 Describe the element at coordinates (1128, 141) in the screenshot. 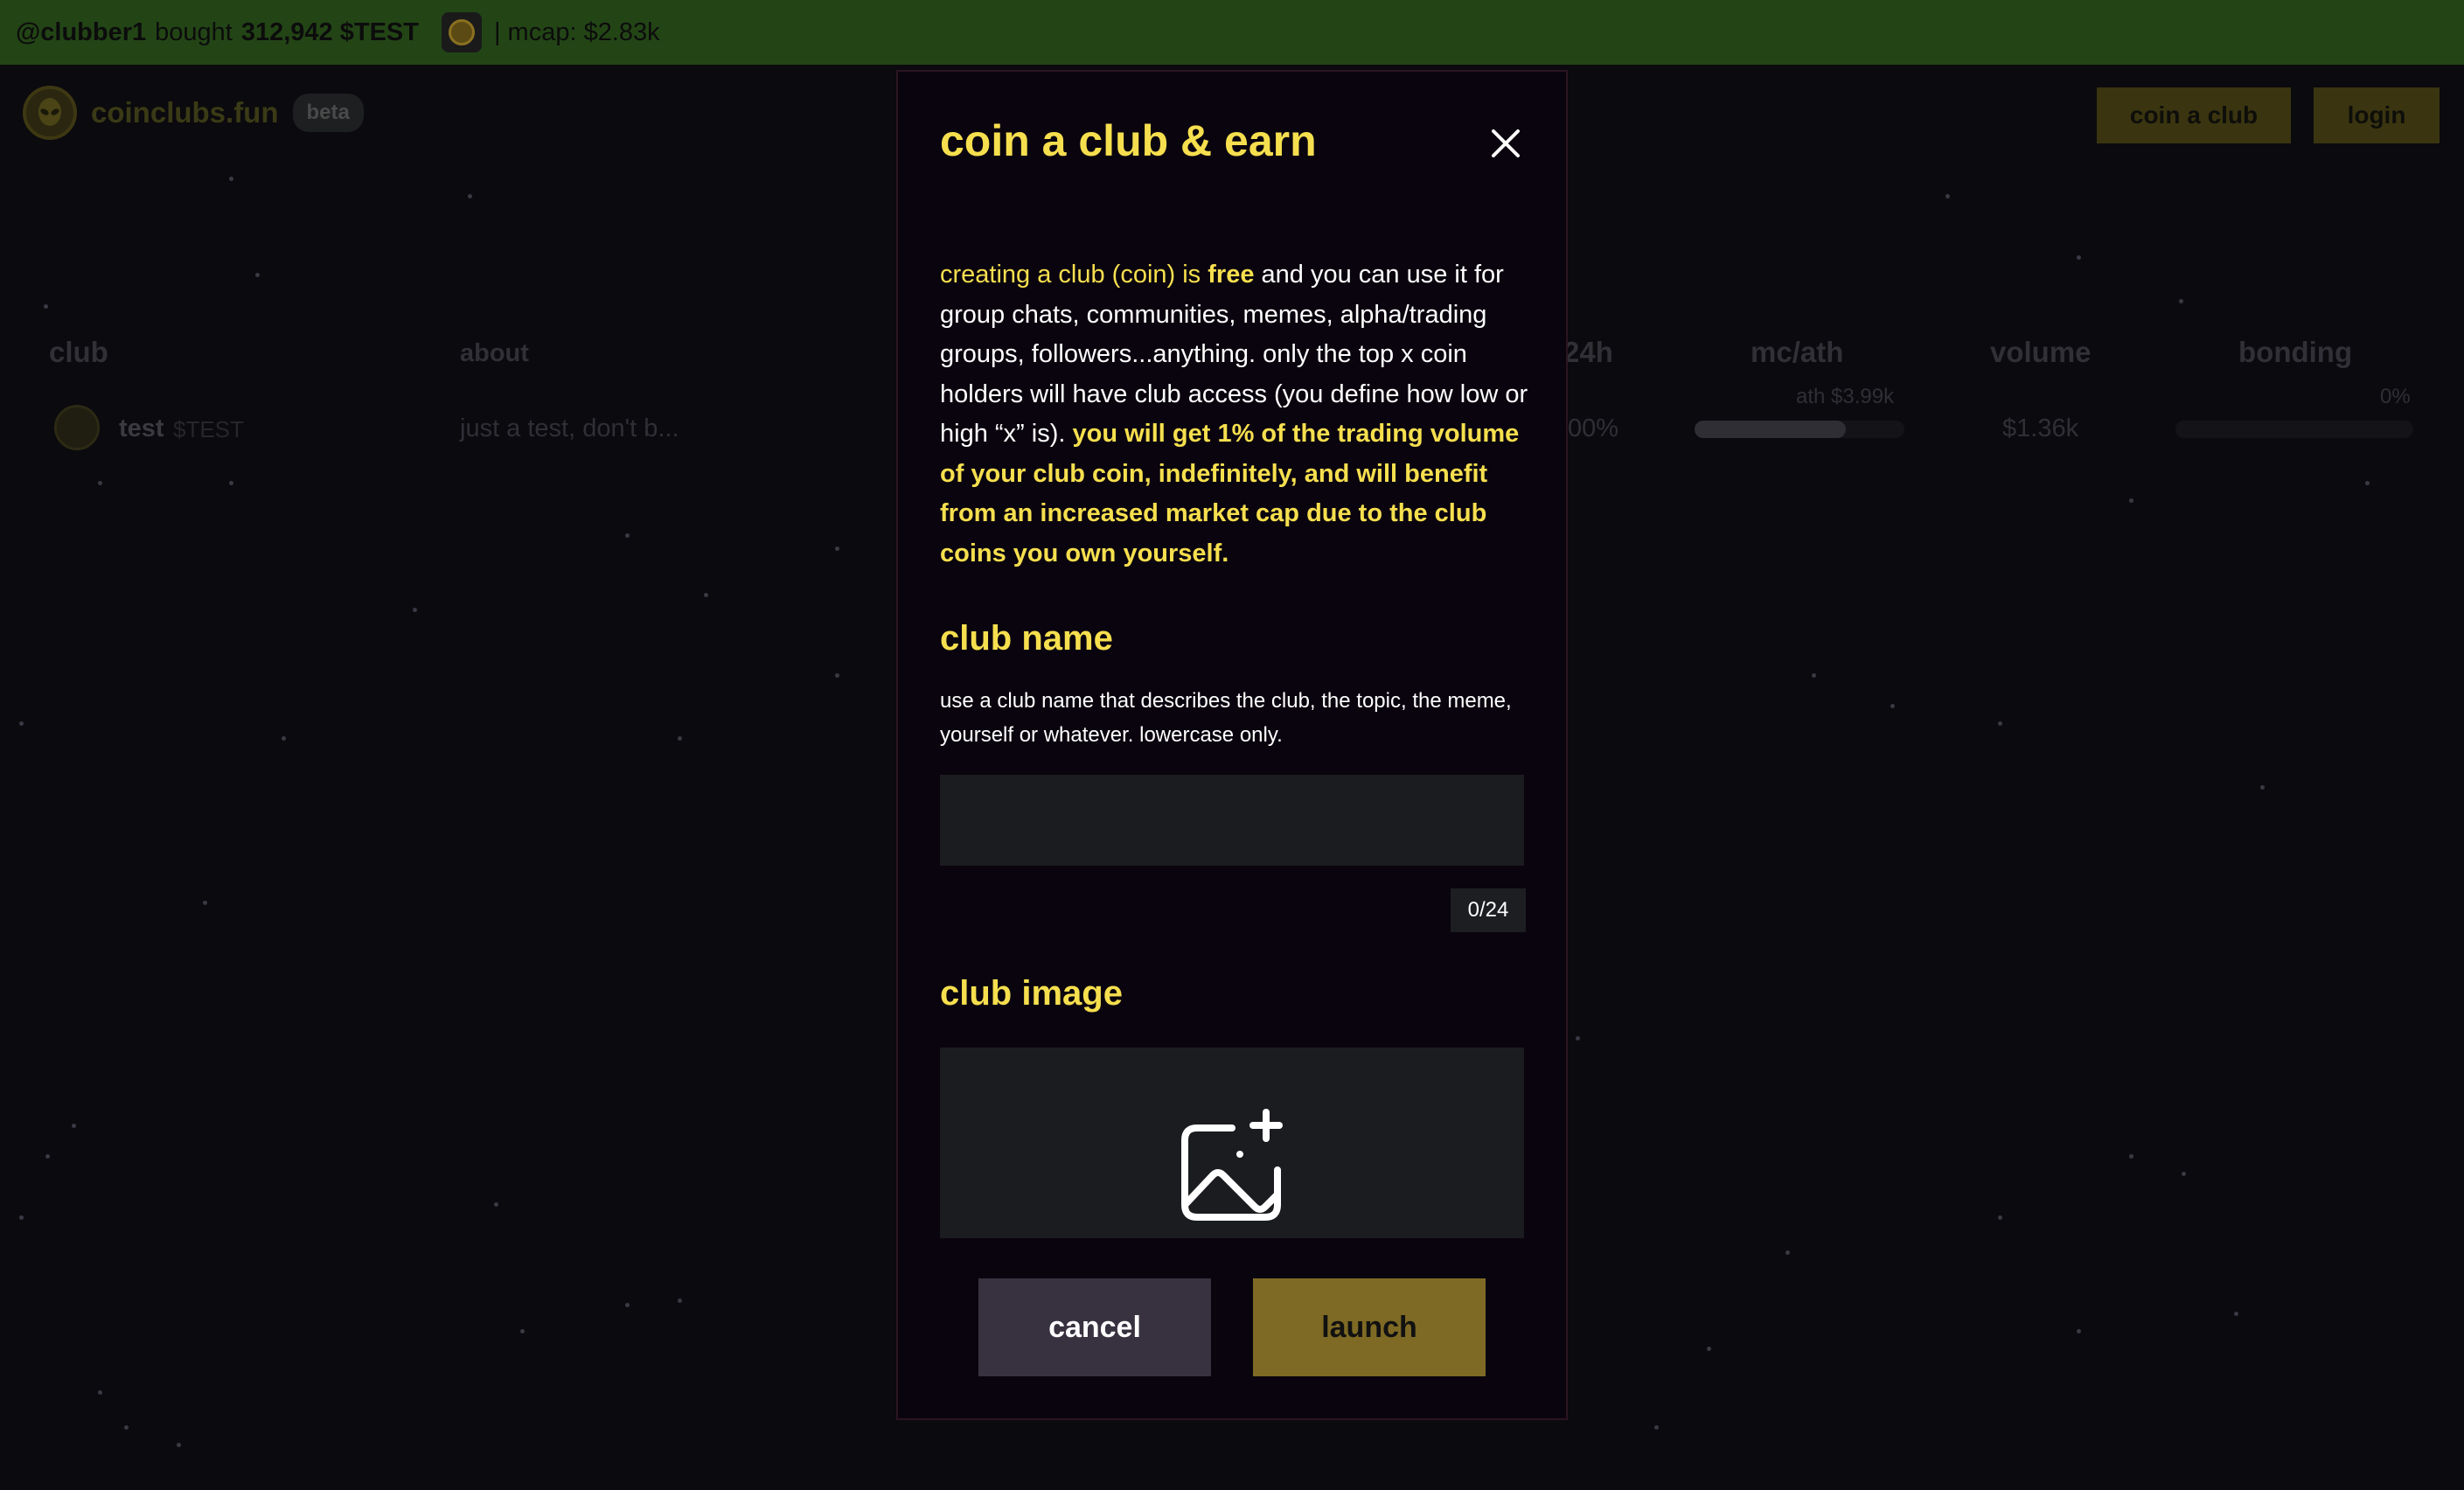

I see `modal-title: coin a club & earn` at that location.